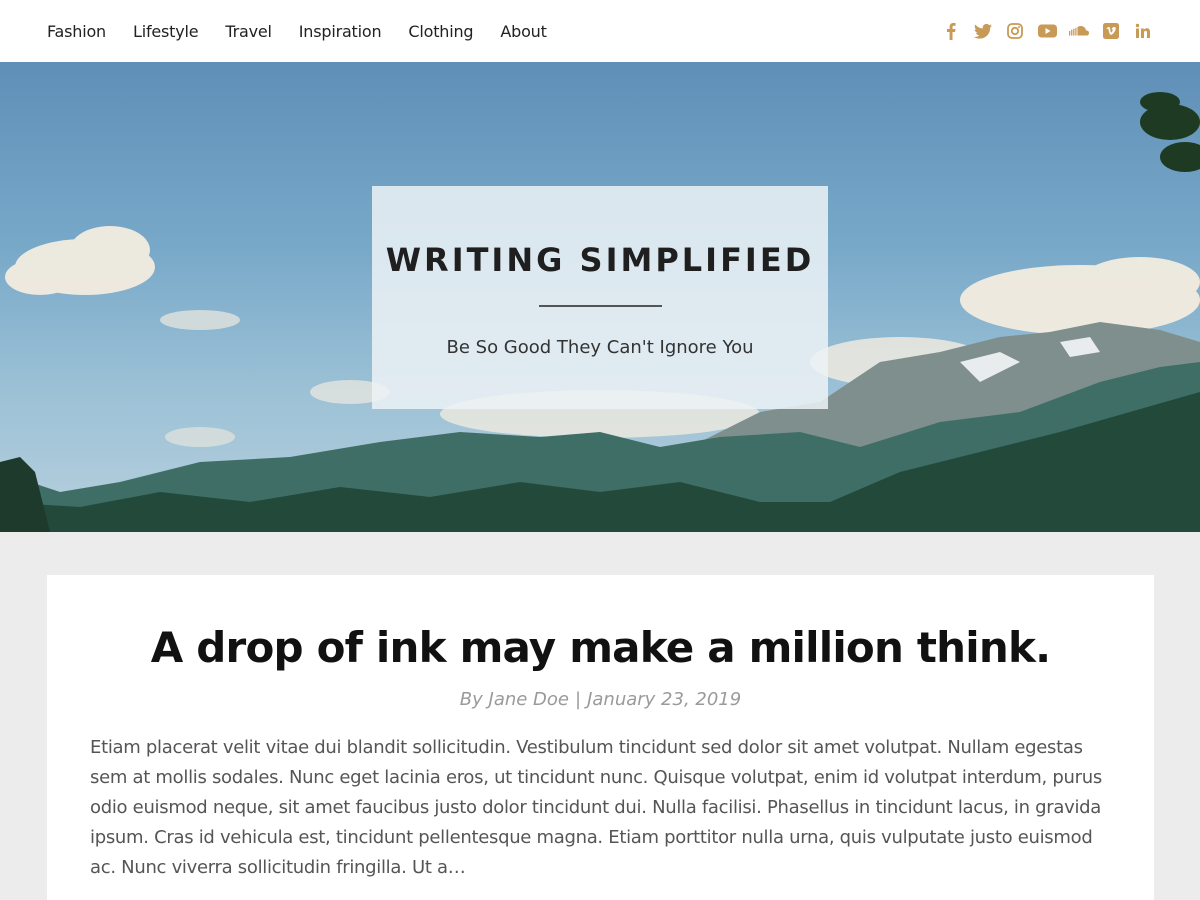  Describe the element at coordinates (600, 306) in the screenshot. I see `title-divider` at that location.